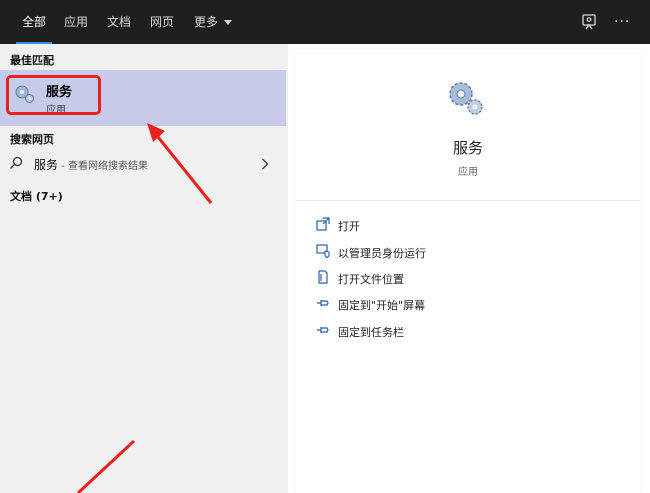  I want to click on tab-web: 网页, so click(162, 22).